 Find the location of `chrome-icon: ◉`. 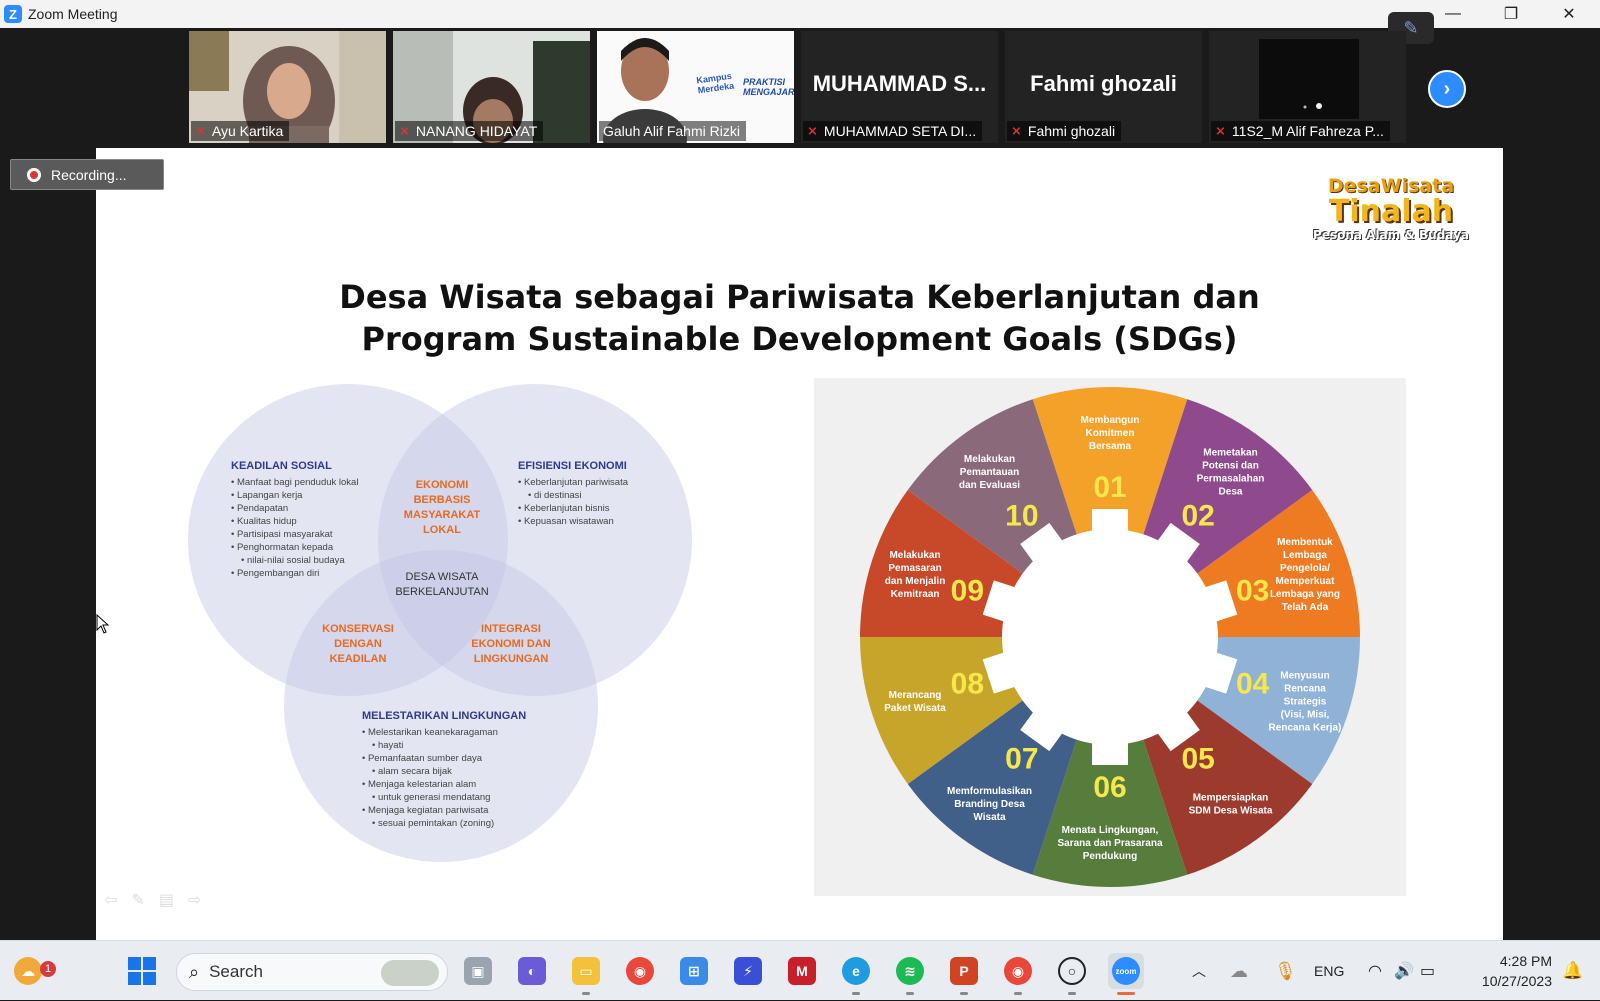

chrome-icon: ◉ is located at coordinates (640, 971).